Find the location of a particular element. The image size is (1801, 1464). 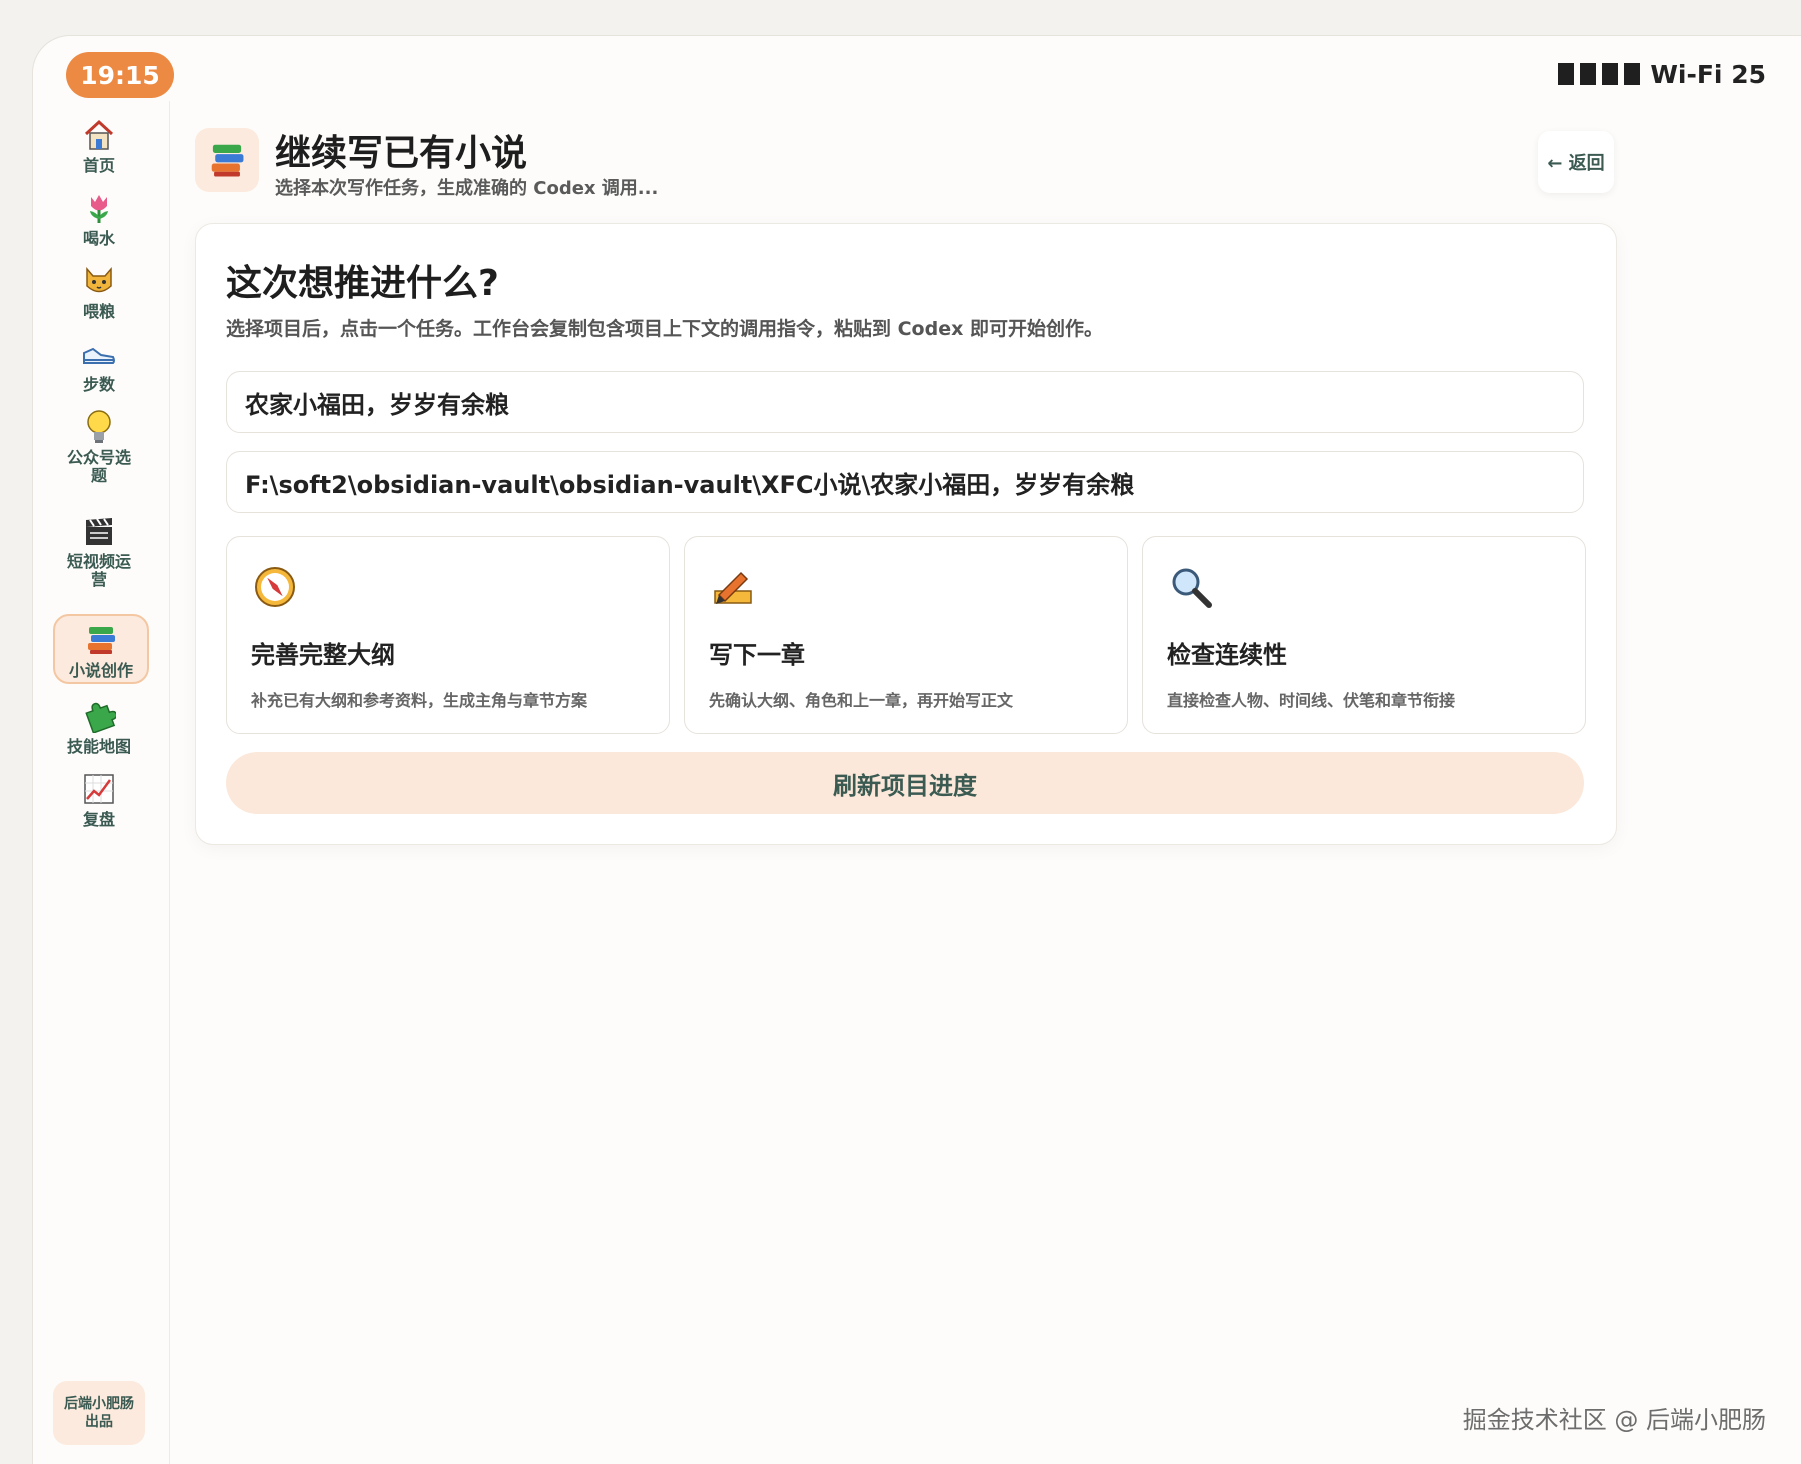

task-title: 完善完整大纲 is located at coordinates (323, 655).